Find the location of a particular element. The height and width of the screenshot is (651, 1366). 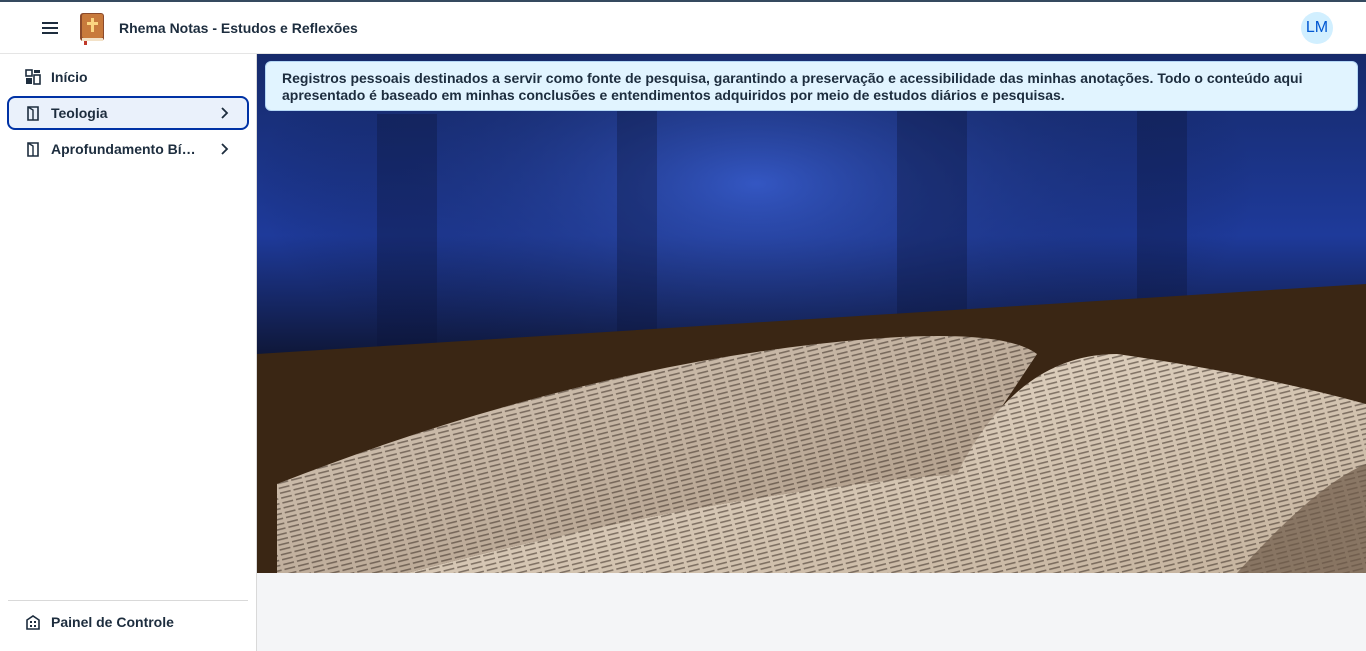

sidebar-item-aprofundamento: Aprofundamento Bíblico is located at coordinates (128, 149).